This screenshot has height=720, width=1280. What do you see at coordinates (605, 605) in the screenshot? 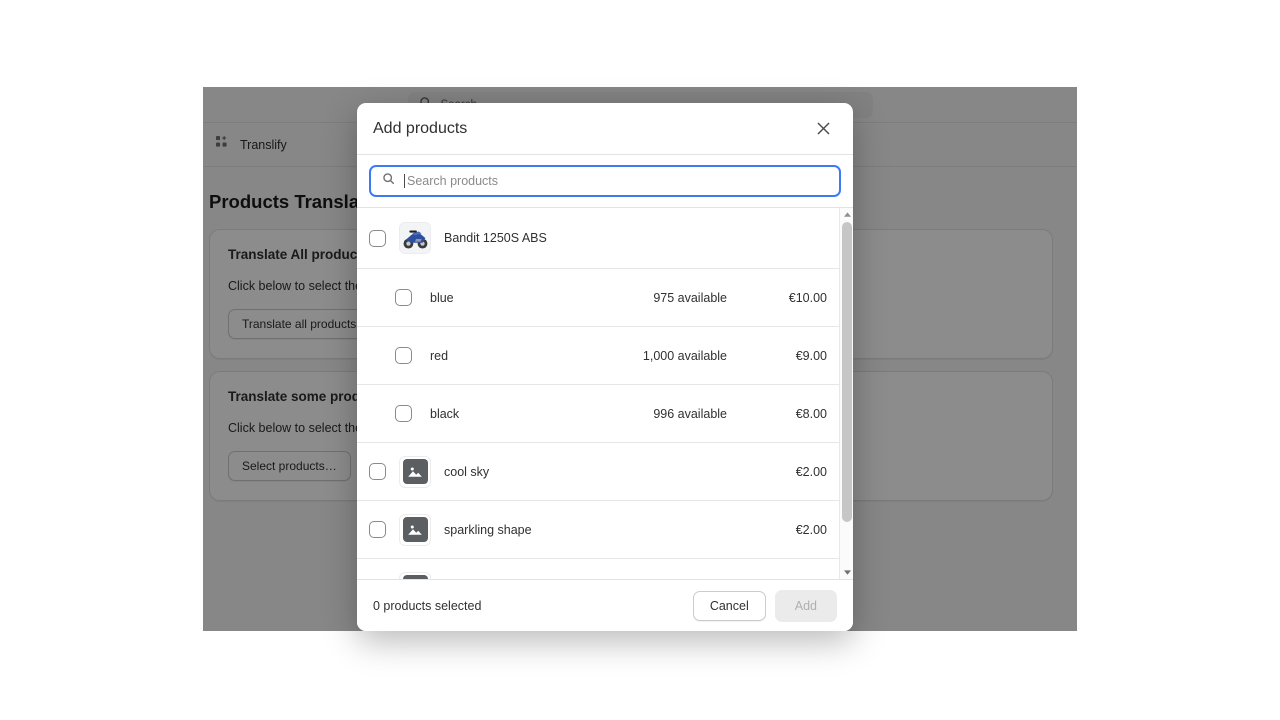
I see `modal-footer: 0 products selected Cancel Add` at bounding box center [605, 605].